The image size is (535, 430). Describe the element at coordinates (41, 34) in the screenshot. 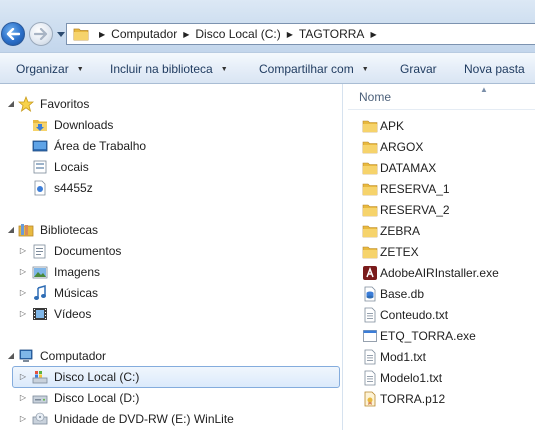

I see `forward-button` at that location.